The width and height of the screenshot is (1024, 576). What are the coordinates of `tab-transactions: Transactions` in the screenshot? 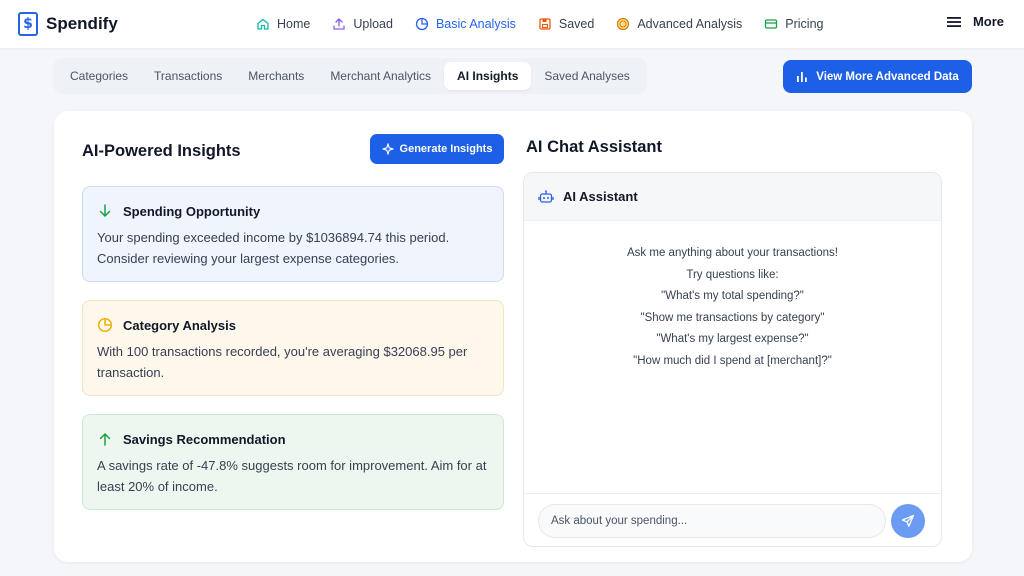 It's located at (188, 76).